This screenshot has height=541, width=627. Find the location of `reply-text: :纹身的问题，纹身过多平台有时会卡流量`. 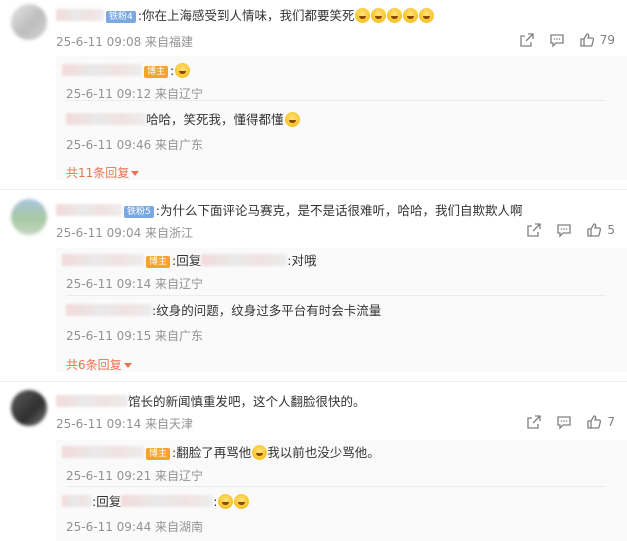

reply-text: :纹身的问题，纹身过多平台有时会卡流量 is located at coordinates (267, 310).